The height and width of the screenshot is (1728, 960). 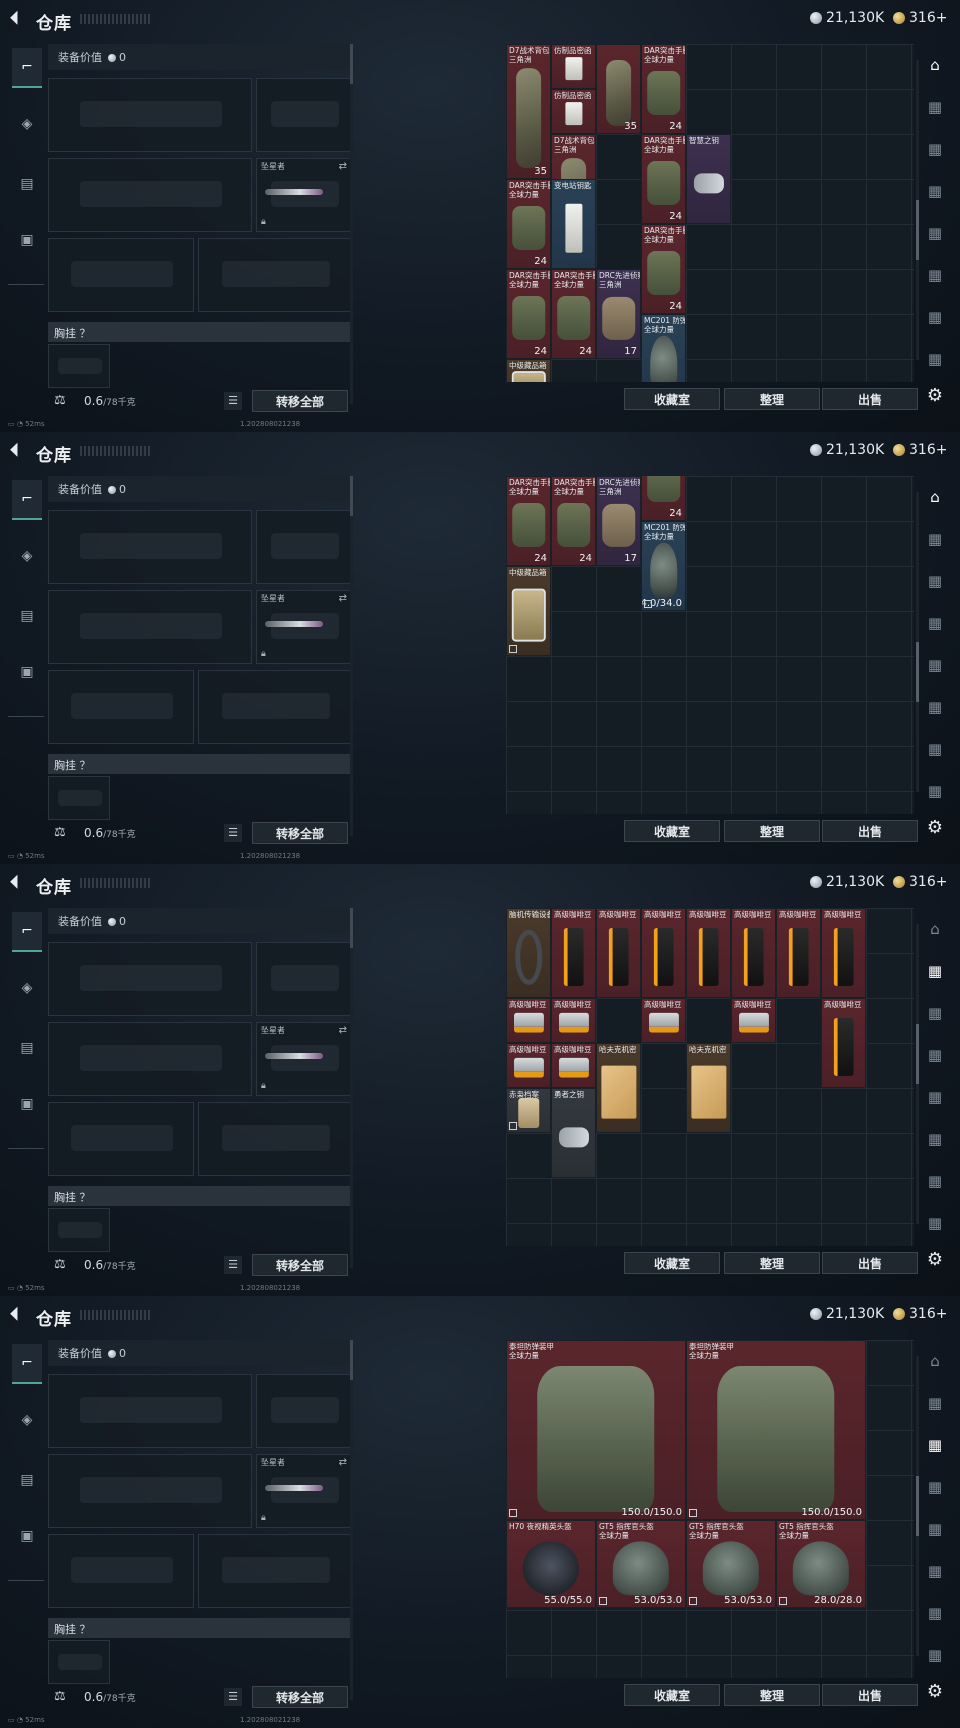 What do you see at coordinates (618, 89) in the screenshot?
I see `stash-item: 35` at bounding box center [618, 89].